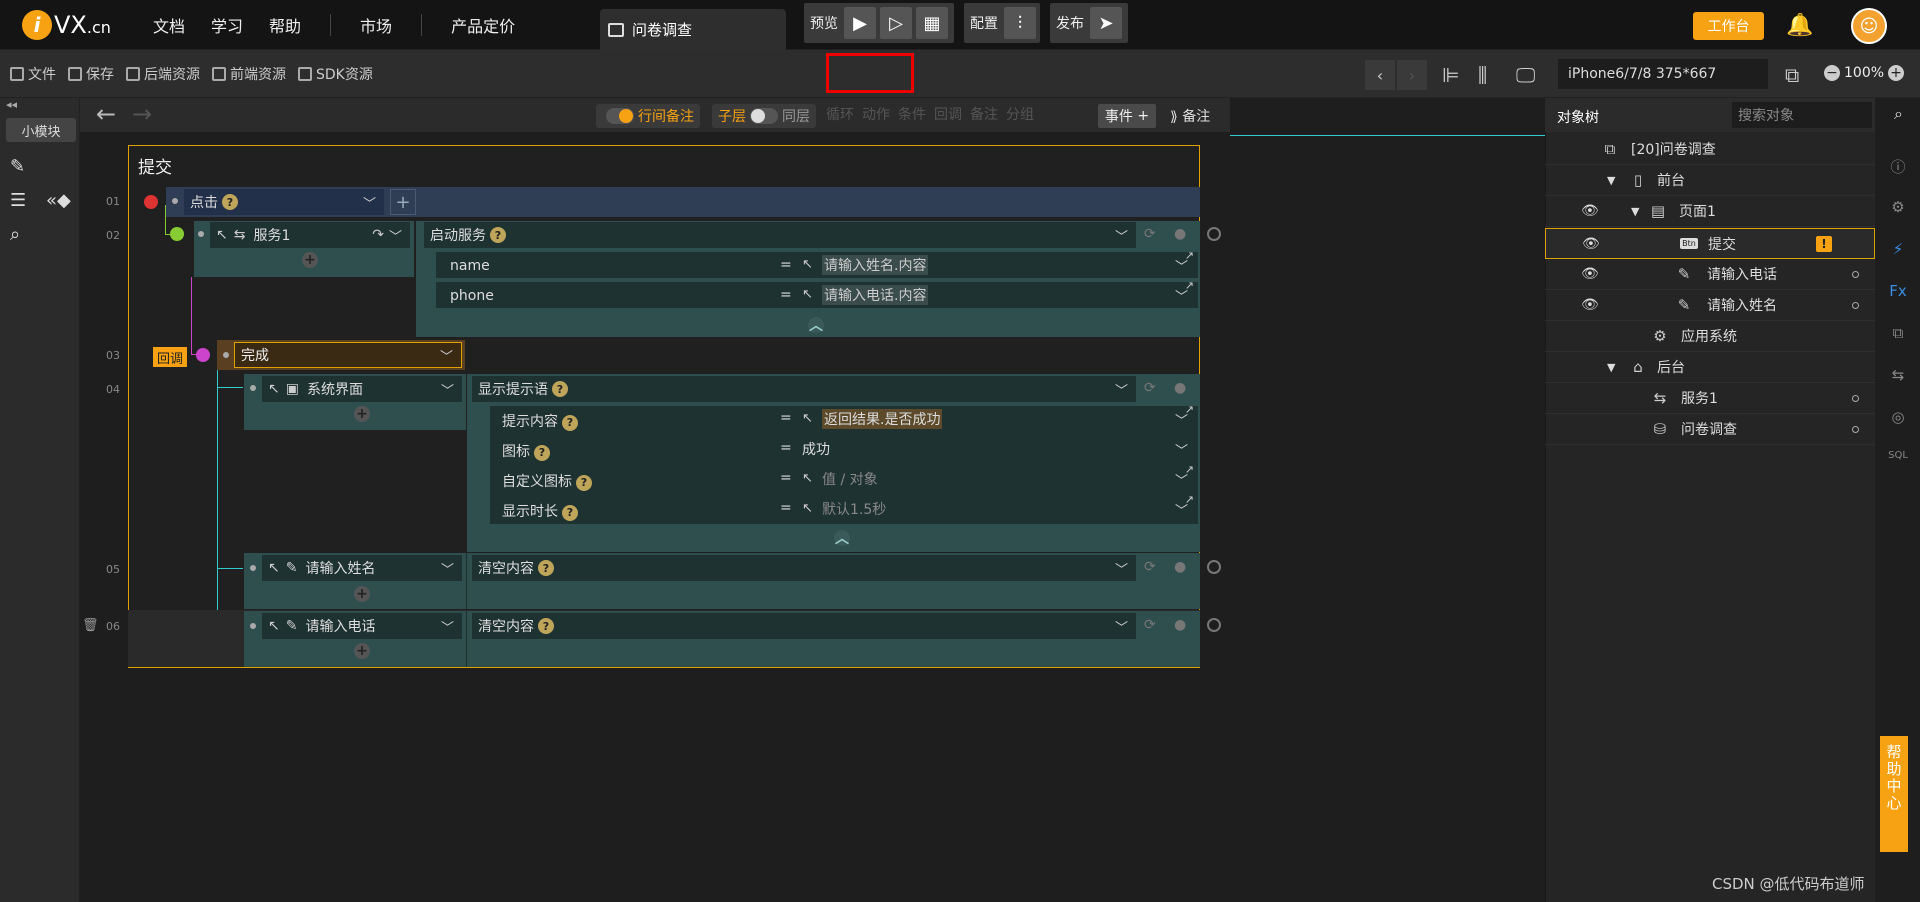  What do you see at coordinates (1898, 291) in the screenshot?
I see `function-icon: Fx` at bounding box center [1898, 291].